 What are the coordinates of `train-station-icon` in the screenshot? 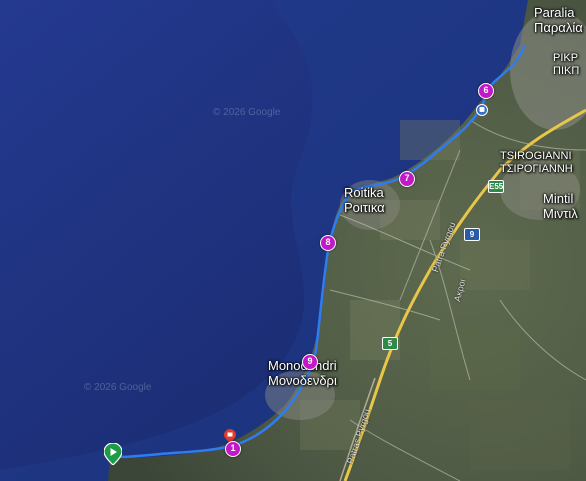 It's located at (482, 110).